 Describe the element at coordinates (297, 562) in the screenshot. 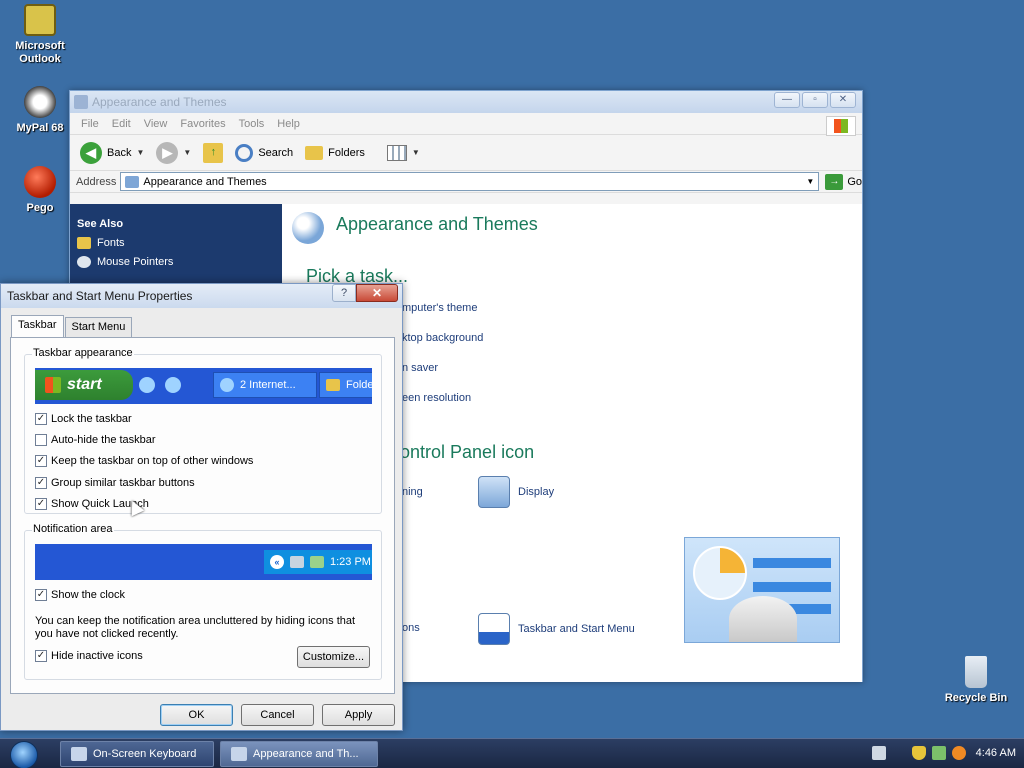

I see `network-icon` at that location.